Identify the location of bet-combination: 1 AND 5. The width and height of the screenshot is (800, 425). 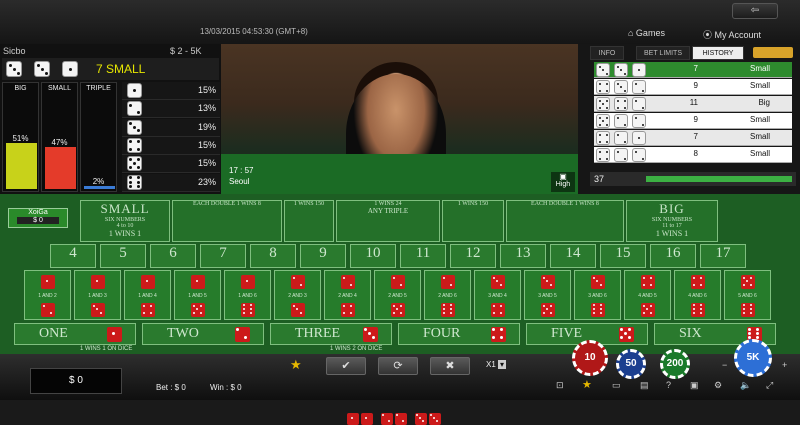
(197, 295).